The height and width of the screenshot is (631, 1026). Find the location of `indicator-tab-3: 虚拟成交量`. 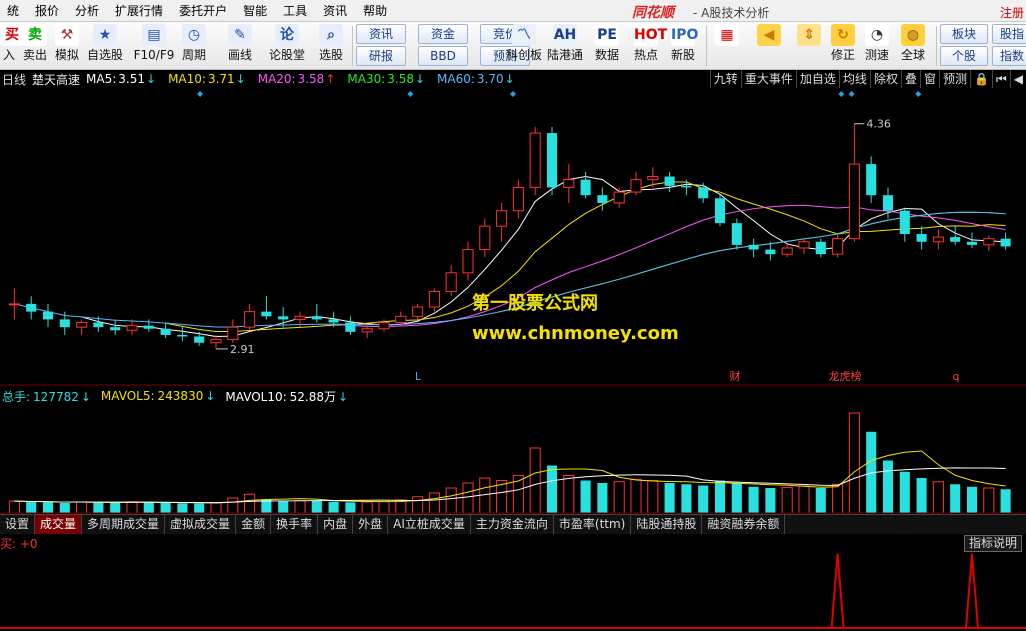

indicator-tab-3: 虚拟成交量 is located at coordinates (201, 524).